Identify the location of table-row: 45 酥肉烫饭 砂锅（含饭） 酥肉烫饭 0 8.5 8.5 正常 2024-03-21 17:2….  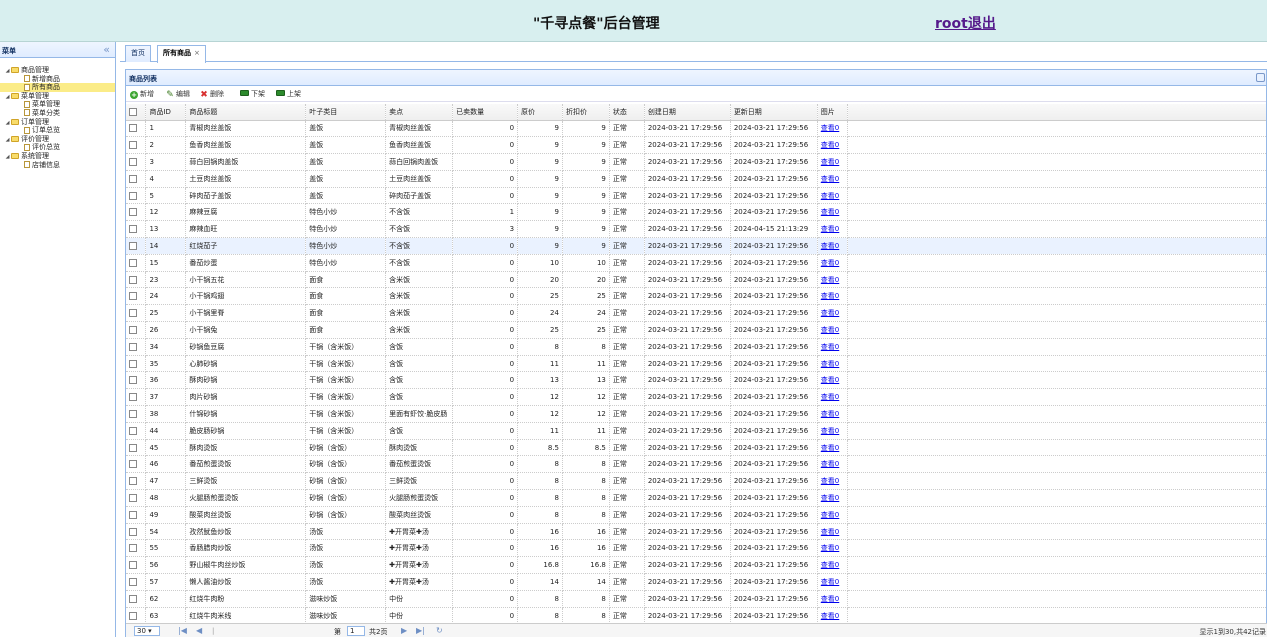
(696, 448).